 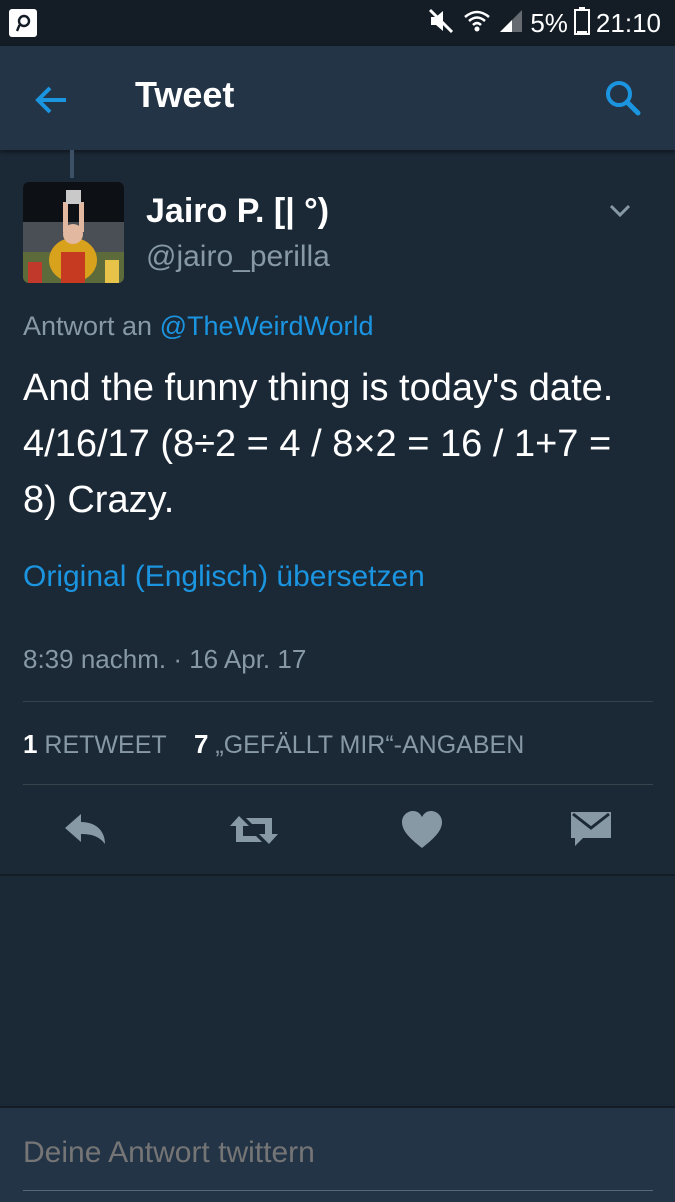 What do you see at coordinates (88, 326) in the screenshot?
I see `reply-prefix: Antwort an` at bounding box center [88, 326].